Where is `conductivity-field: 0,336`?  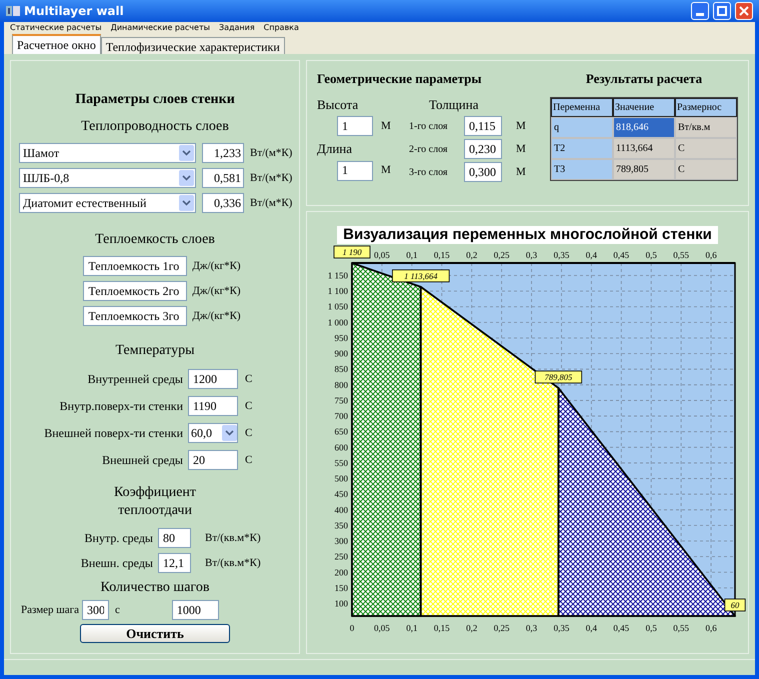 conductivity-field: 0,336 is located at coordinates (223, 203).